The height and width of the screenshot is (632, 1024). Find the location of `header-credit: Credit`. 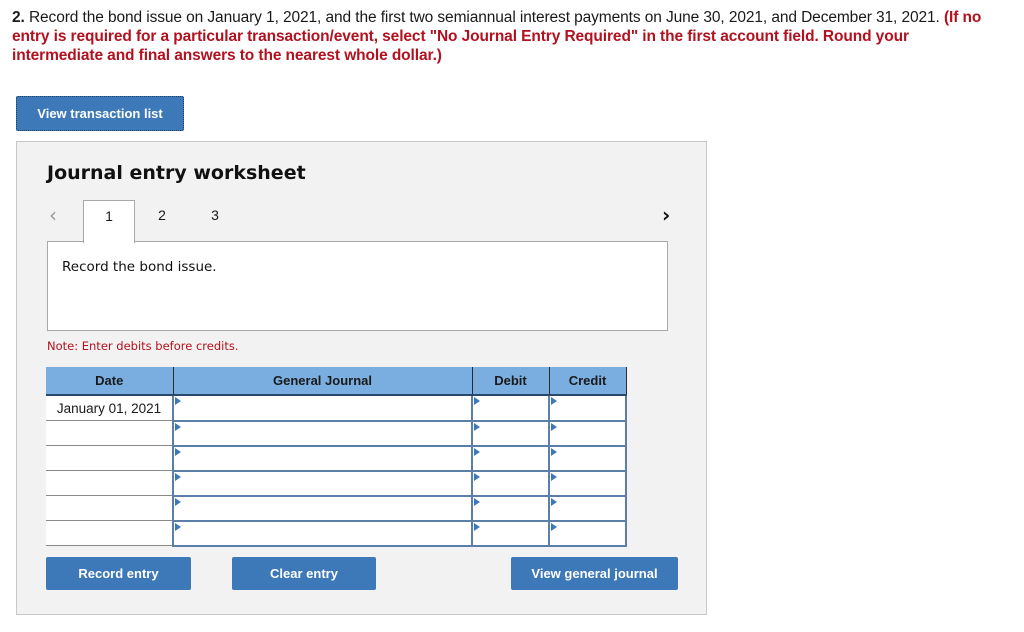

header-credit: Credit is located at coordinates (587, 381).